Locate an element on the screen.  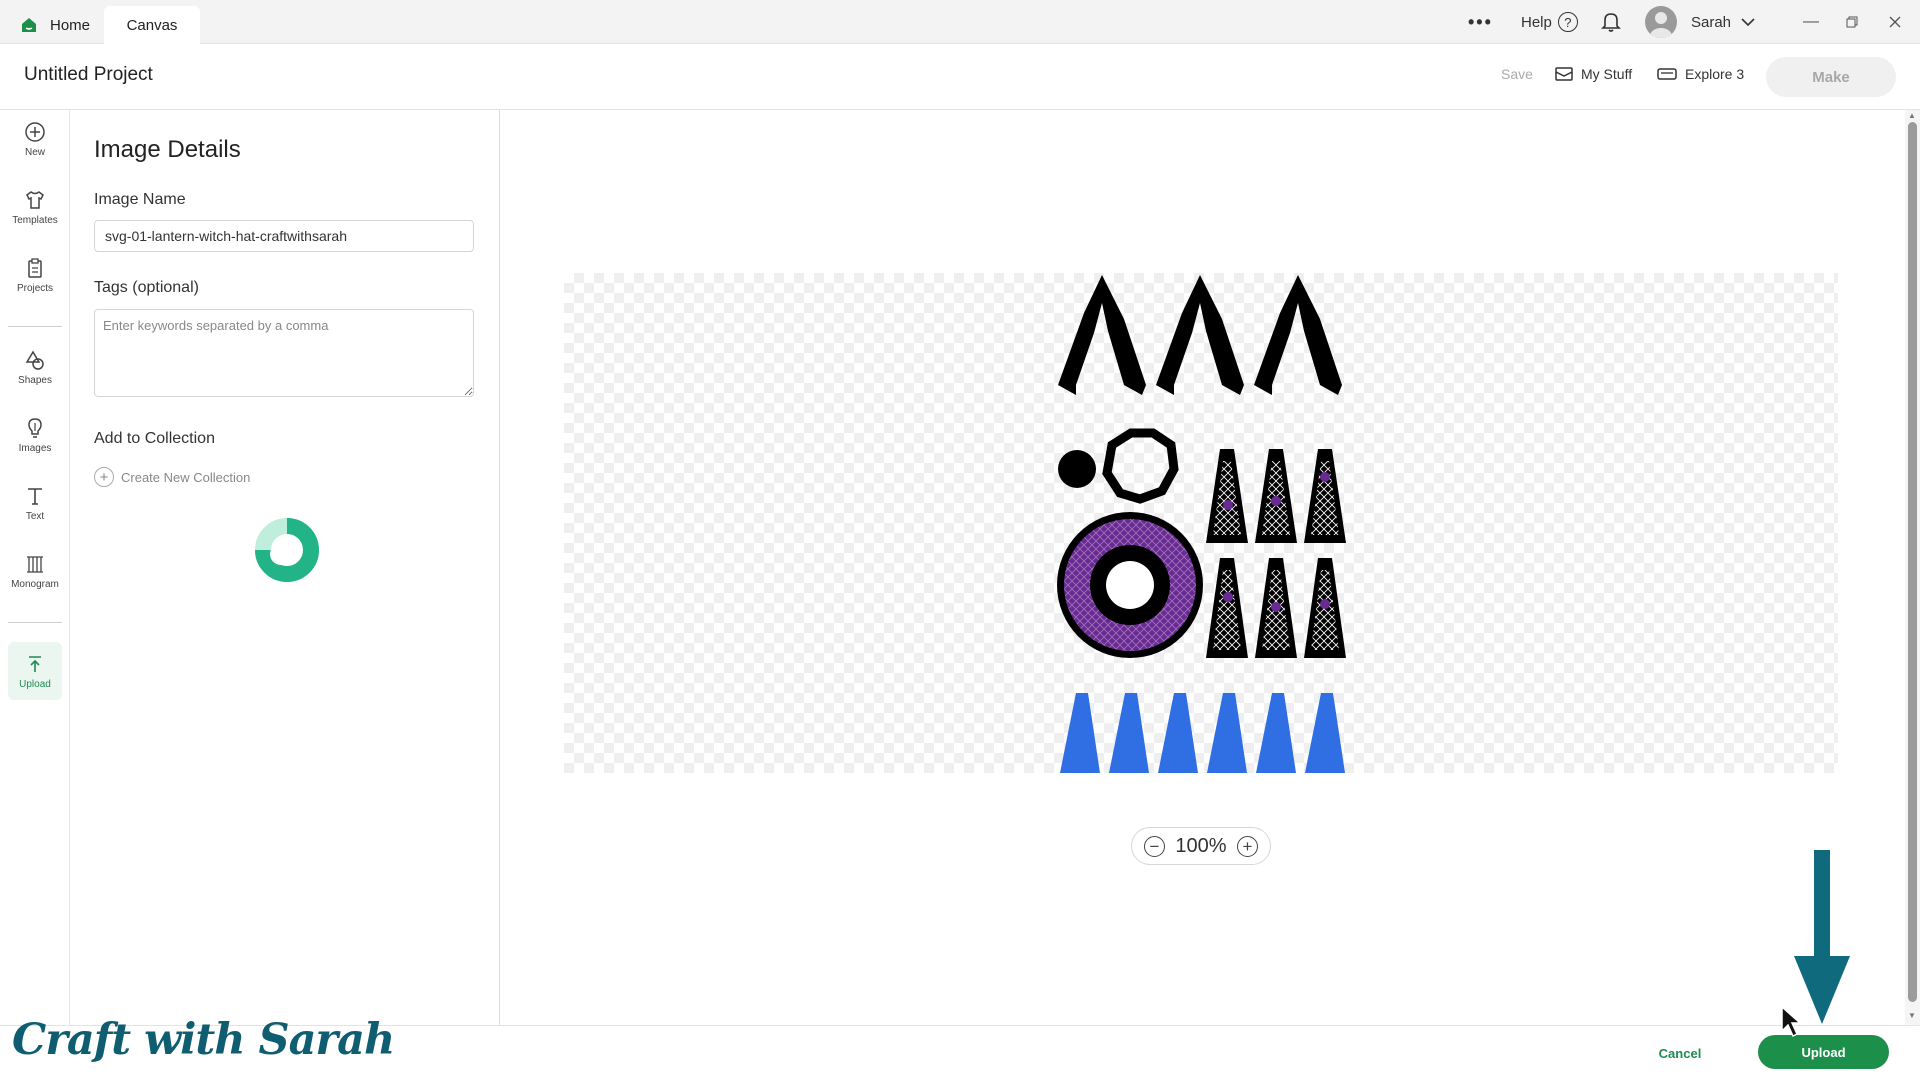
zoom-level: 100% is located at coordinates (1201, 845).